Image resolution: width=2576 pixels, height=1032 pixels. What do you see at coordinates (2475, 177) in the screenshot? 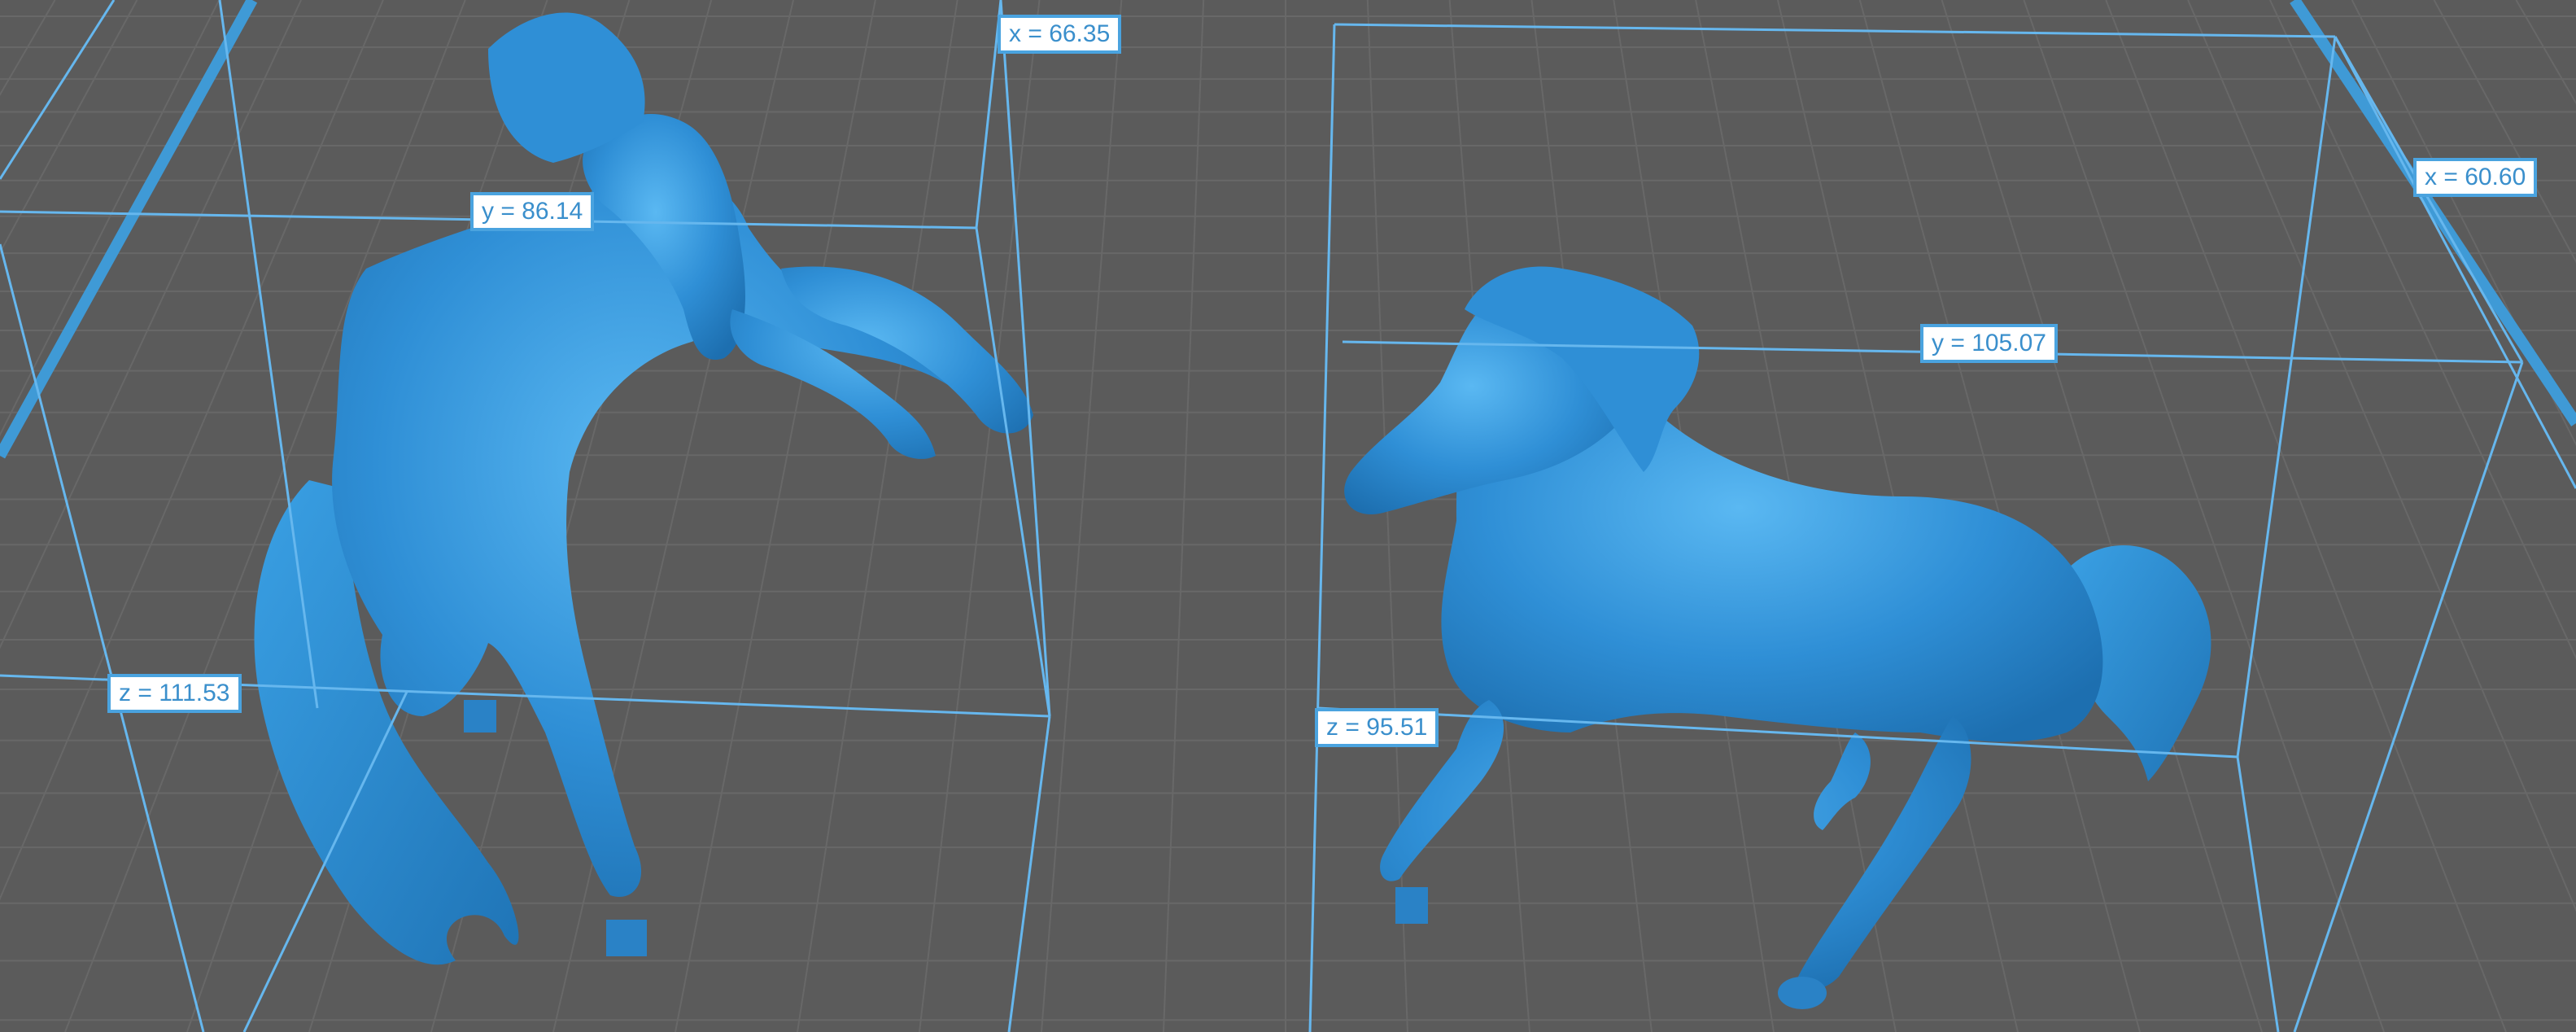
I see `walking-horse-x-dimension-label: x = 60.60` at bounding box center [2475, 177].